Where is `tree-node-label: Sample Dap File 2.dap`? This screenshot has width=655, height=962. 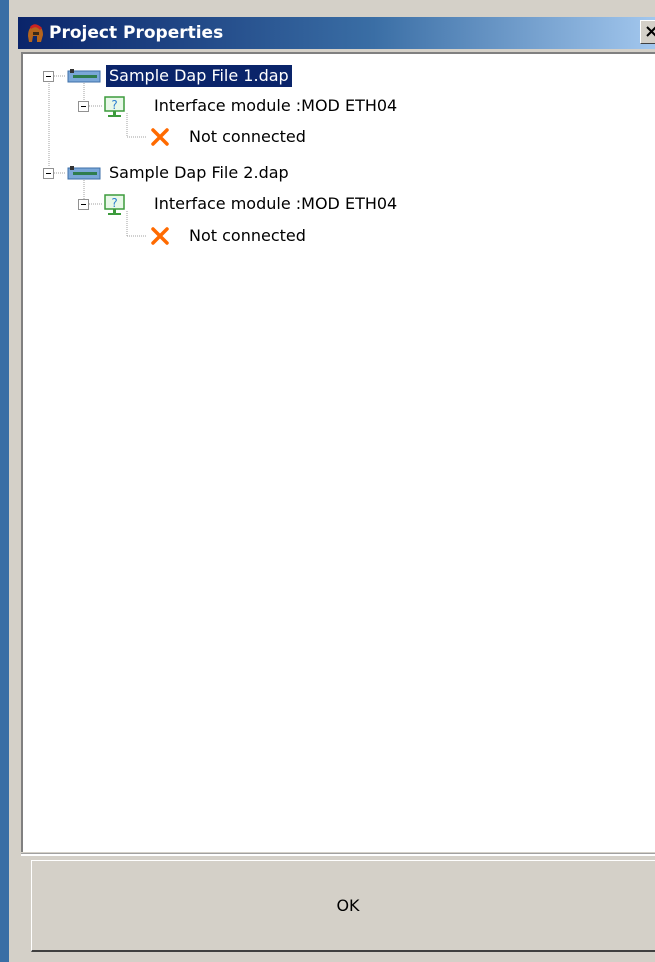
tree-node-label: Sample Dap File 2.dap is located at coordinates (199, 172).